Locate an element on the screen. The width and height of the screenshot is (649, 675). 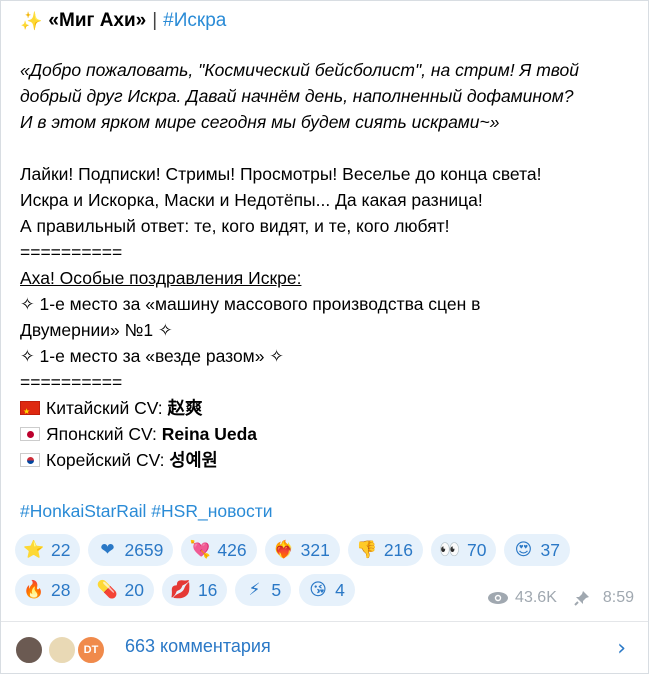
reaction-count: 4 is located at coordinates (340, 589).